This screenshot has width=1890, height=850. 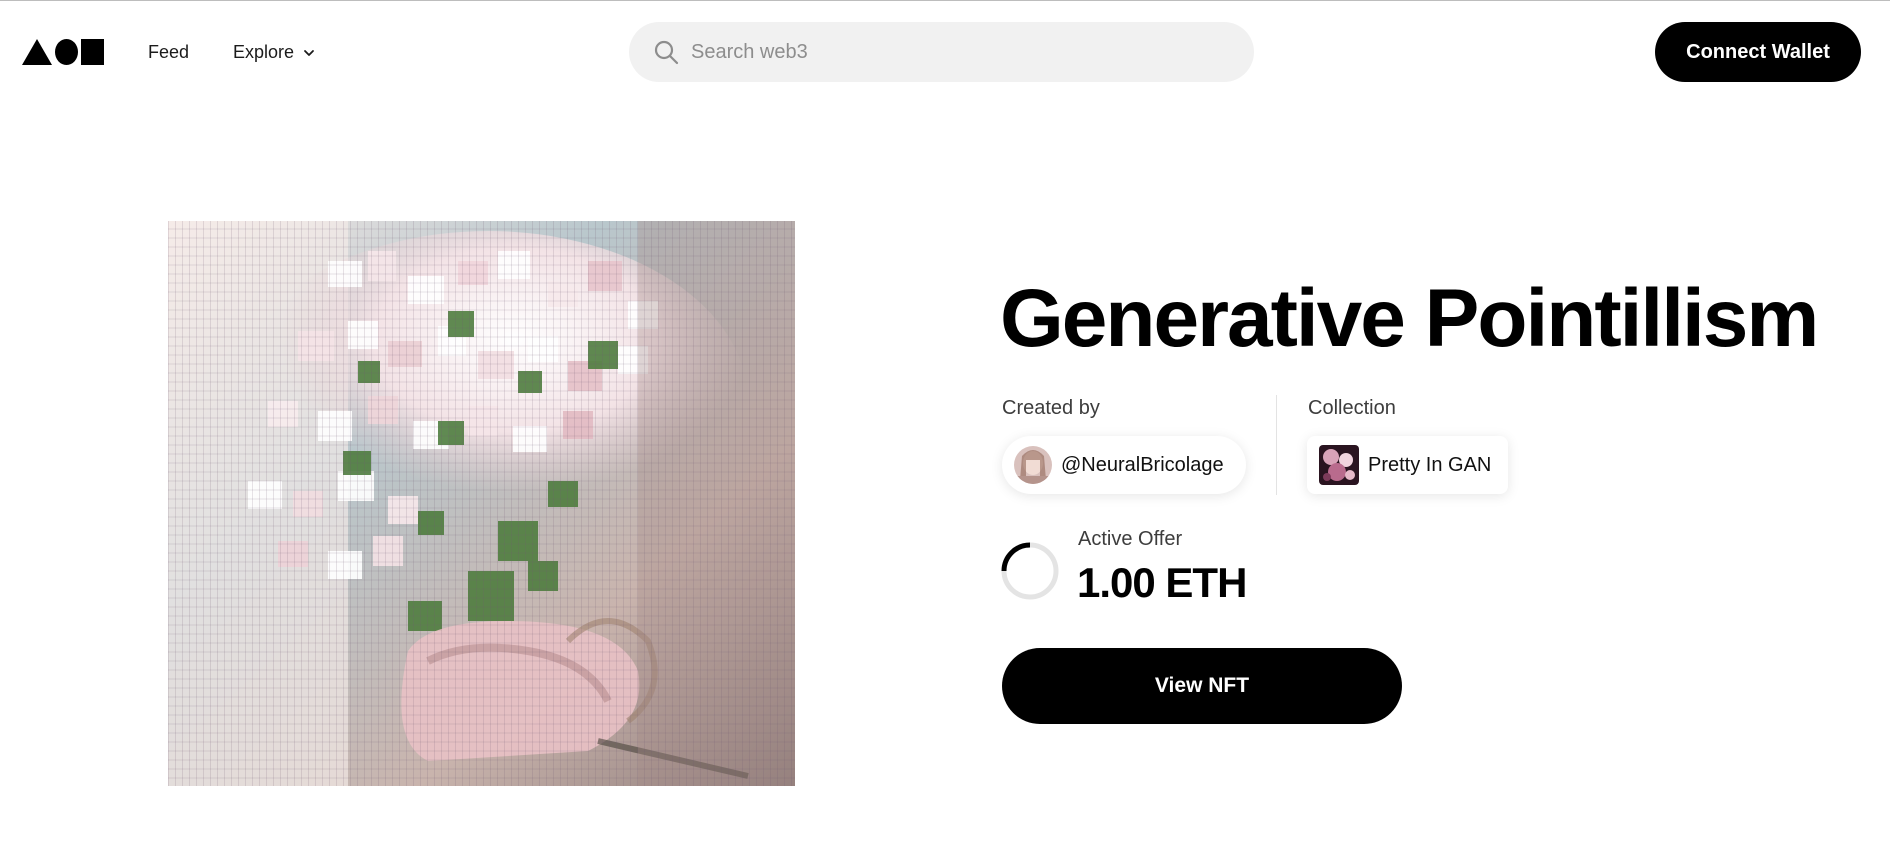 I want to click on creator-profile-link: @NeuralBricolage, so click(x=1124, y=465).